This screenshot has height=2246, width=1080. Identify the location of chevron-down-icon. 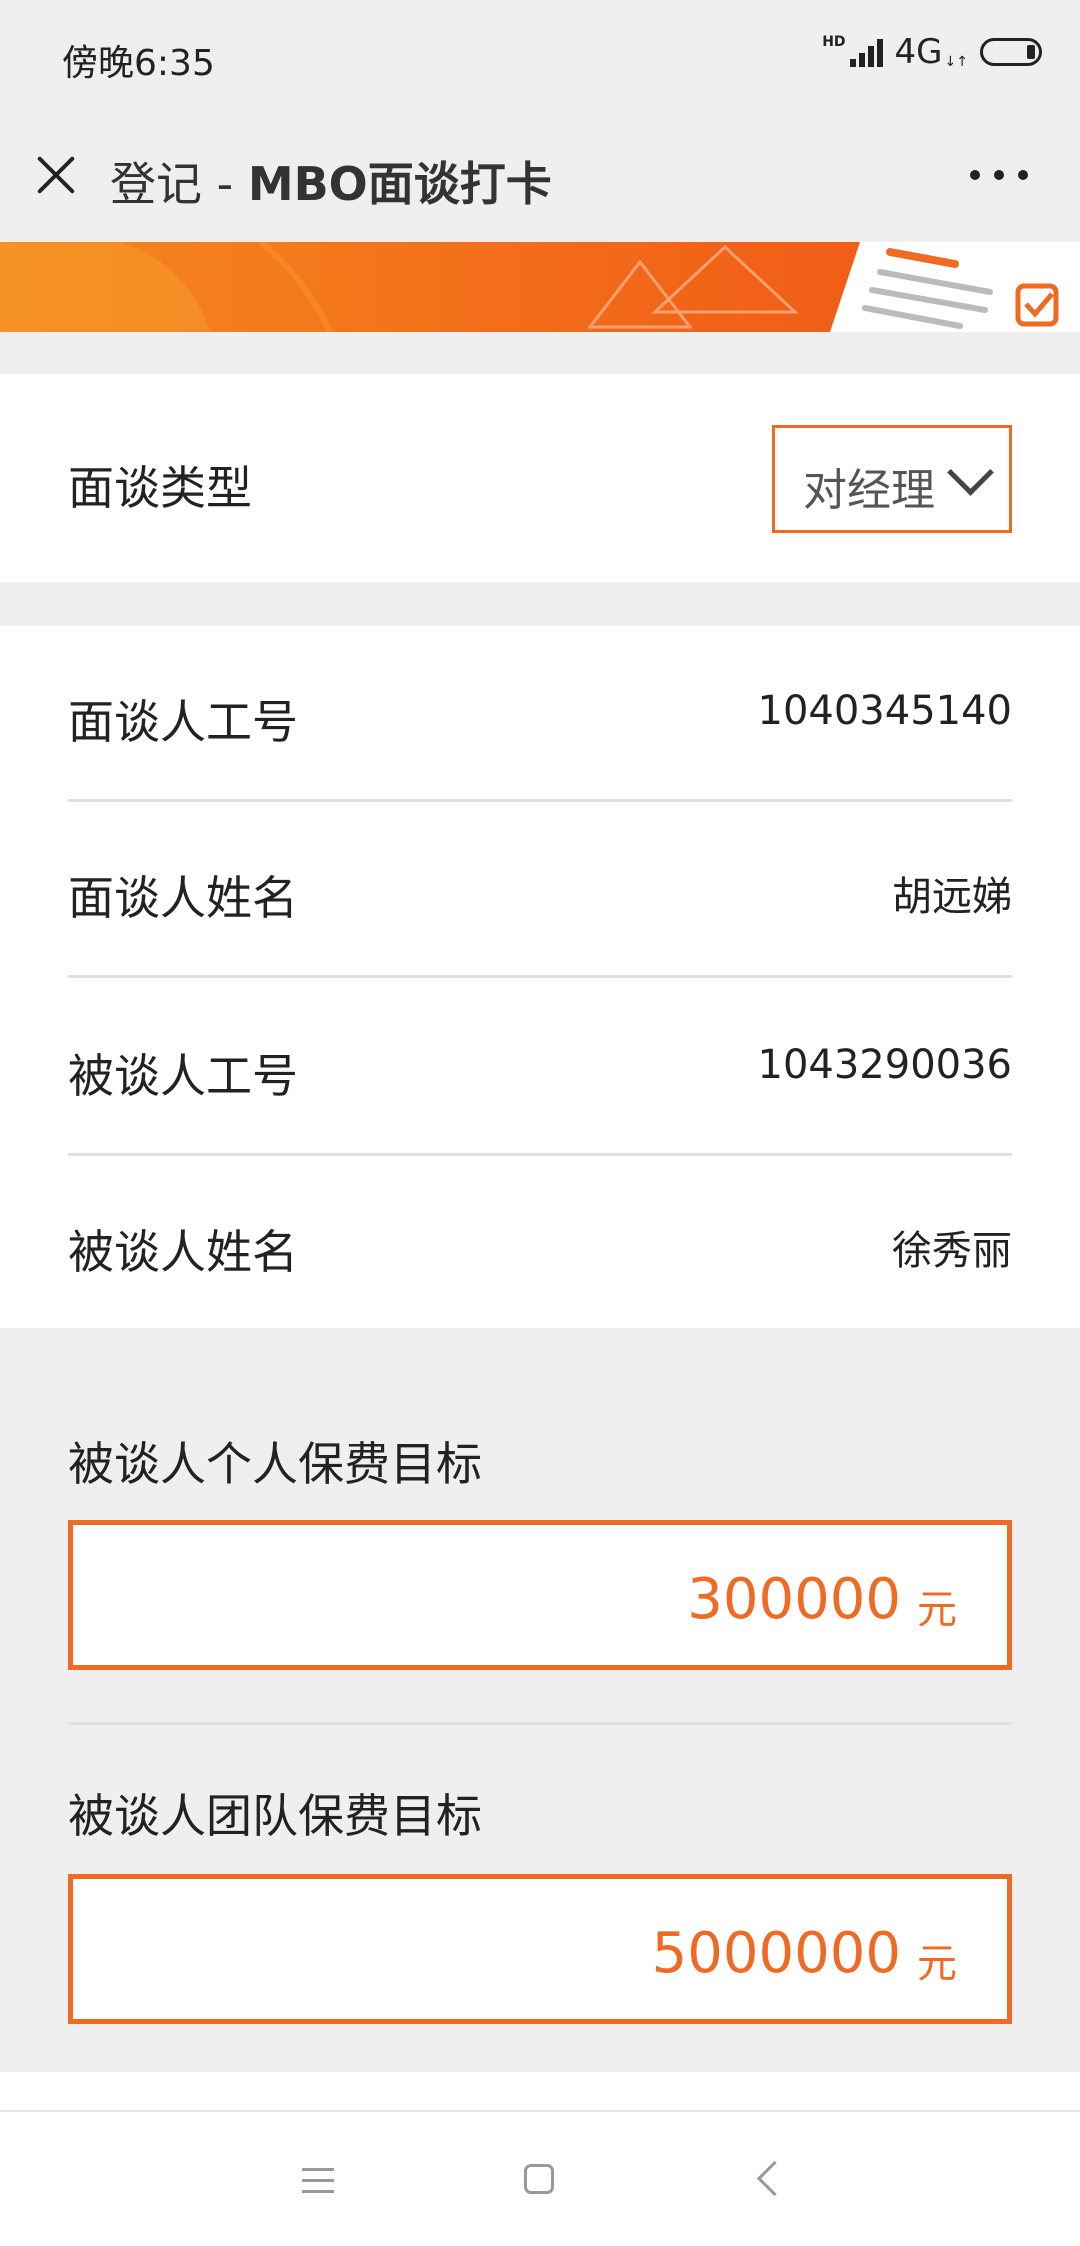
(970, 472).